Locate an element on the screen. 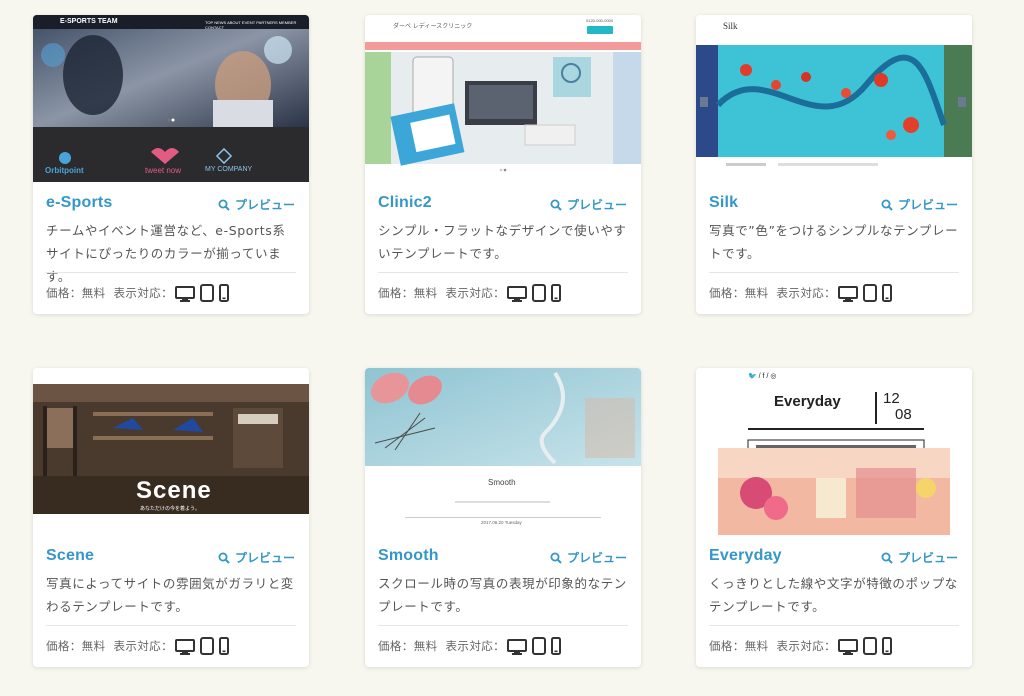 The width and height of the screenshot is (1024, 696). thumbnail-smooth: Smooth 2017.06.20 Tuesday is located at coordinates (503, 451).